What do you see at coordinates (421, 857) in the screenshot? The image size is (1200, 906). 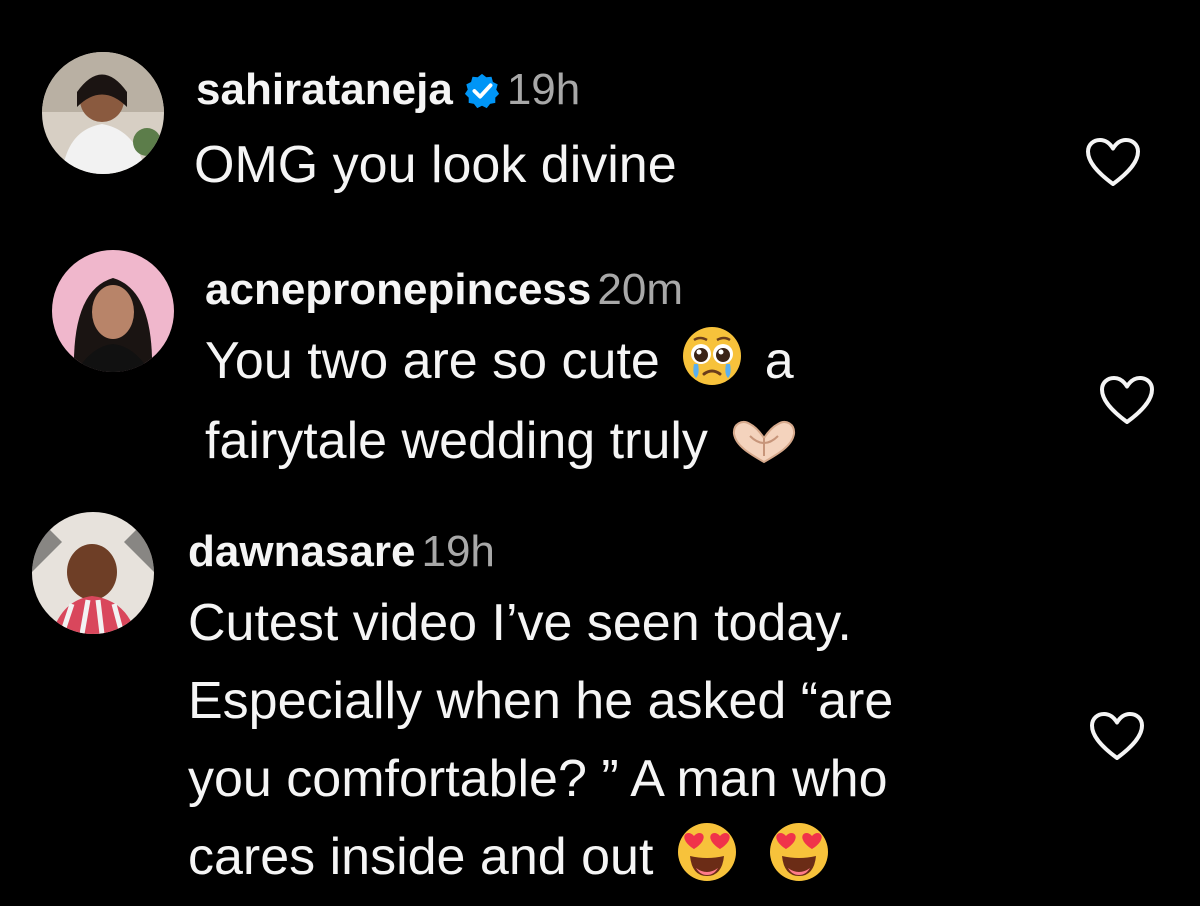 I see `comment-text-segment: cares inside and out` at bounding box center [421, 857].